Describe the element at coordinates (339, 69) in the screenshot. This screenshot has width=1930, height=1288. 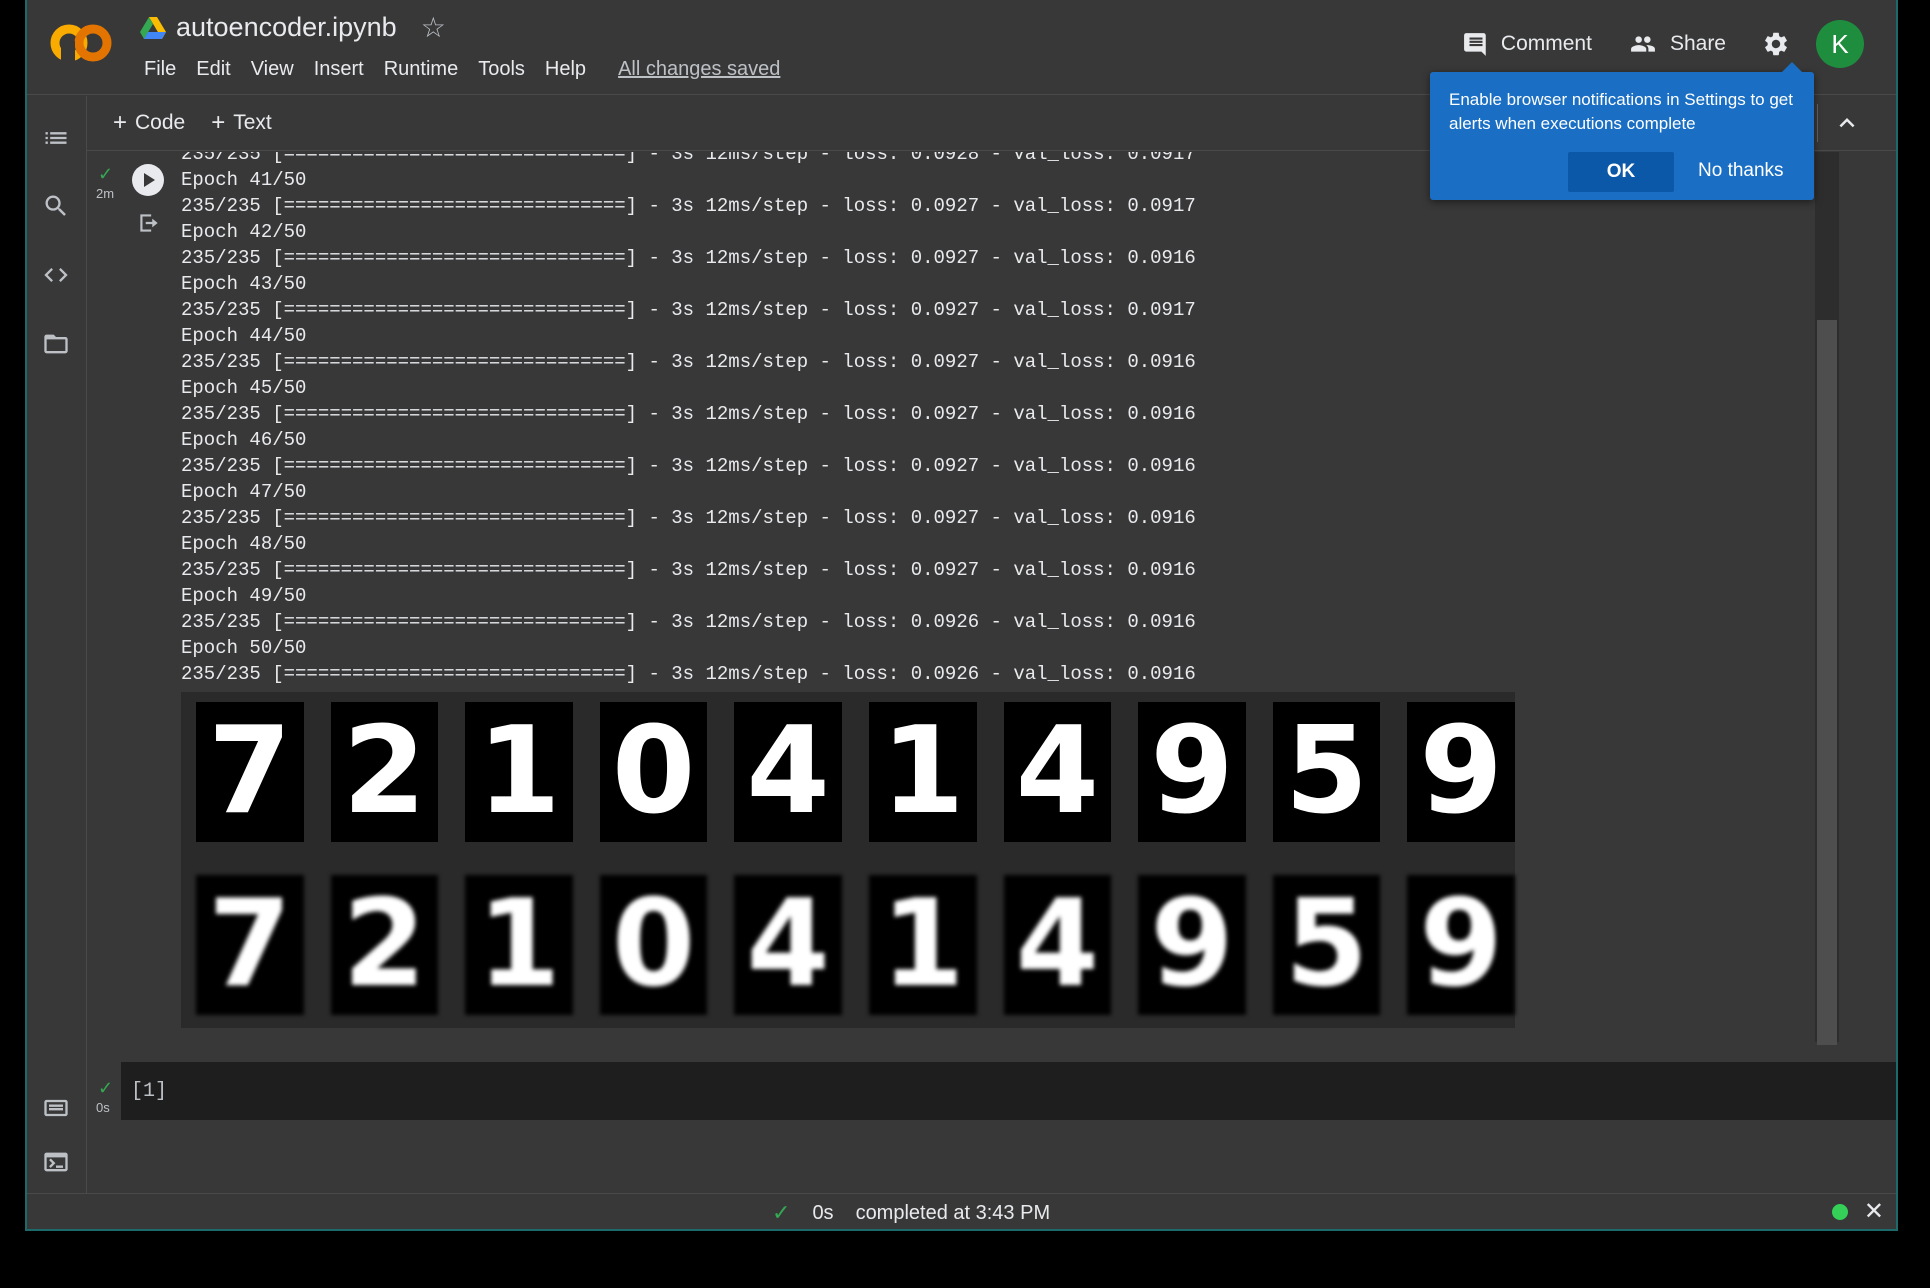
I see `menu-insert: Insert` at that location.